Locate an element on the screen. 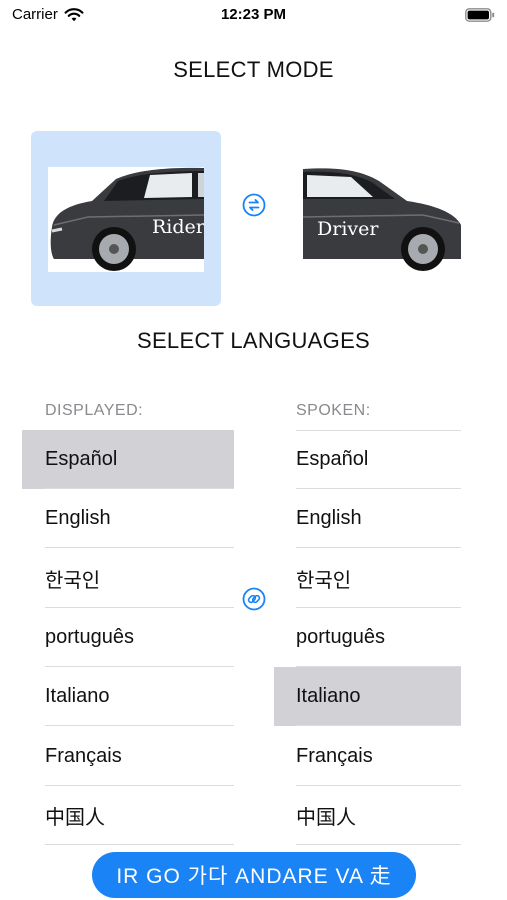 The width and height of the screenshot is (507, 900). spoken-language-label: 中国人 is located at coordinates (326, 817).